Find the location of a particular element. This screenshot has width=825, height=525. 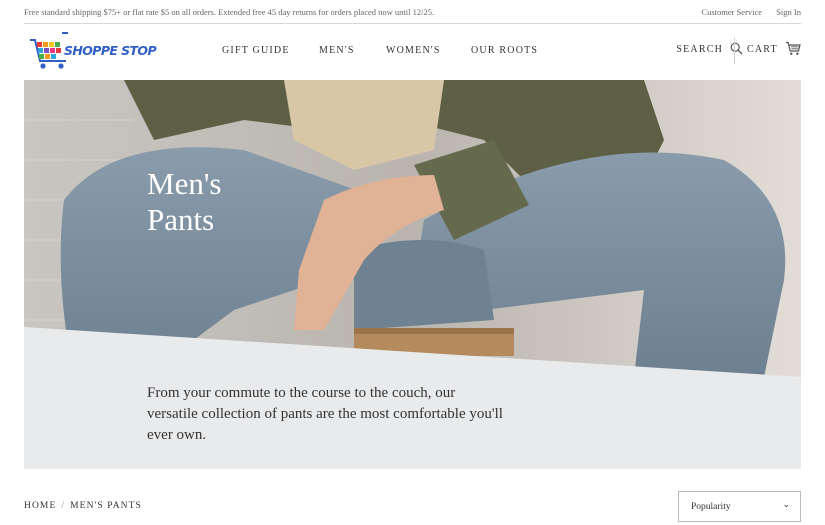

cart-button: CART is located at coordinates (774, 48).